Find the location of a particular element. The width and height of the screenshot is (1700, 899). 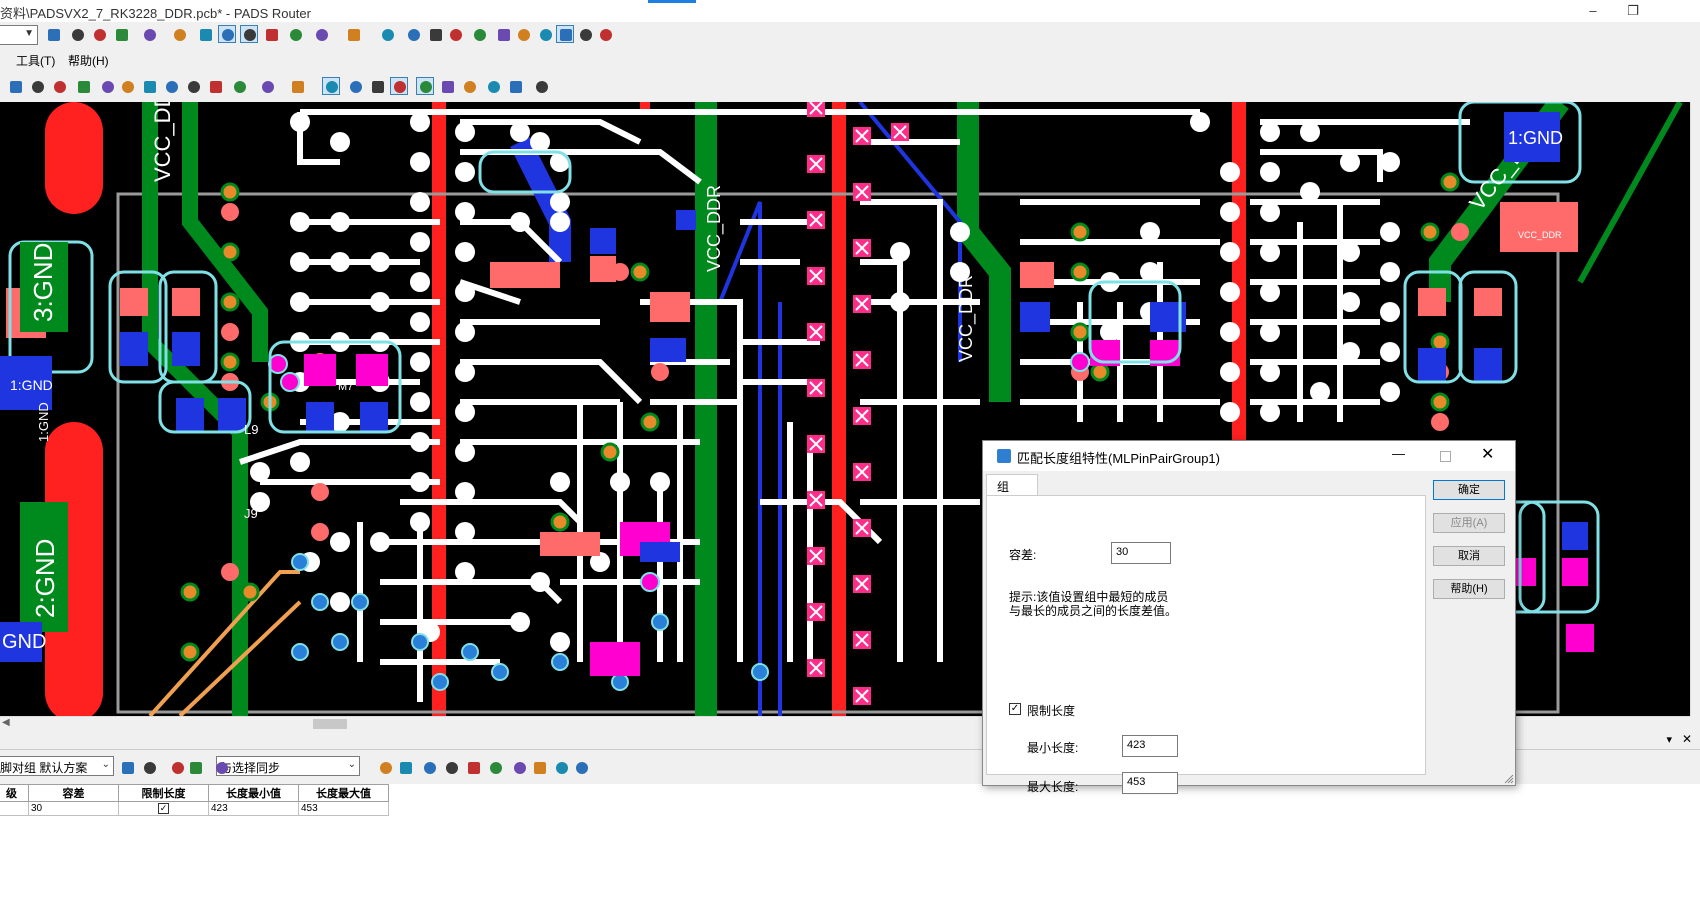

tab-group: 组 is located at coordinates (1012, 485).